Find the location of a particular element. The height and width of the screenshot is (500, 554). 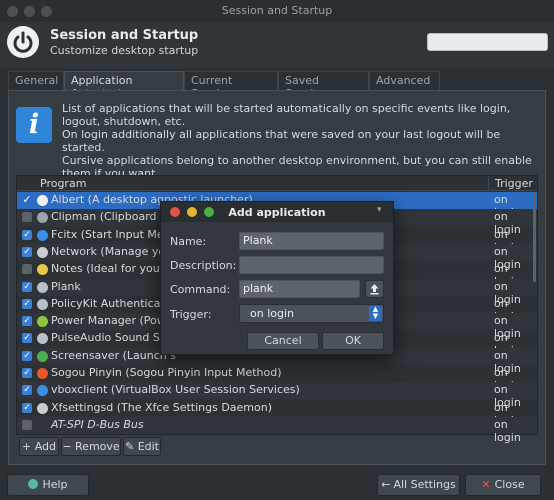

all-settings-label: All Settings is located at coordinates (424, 484).